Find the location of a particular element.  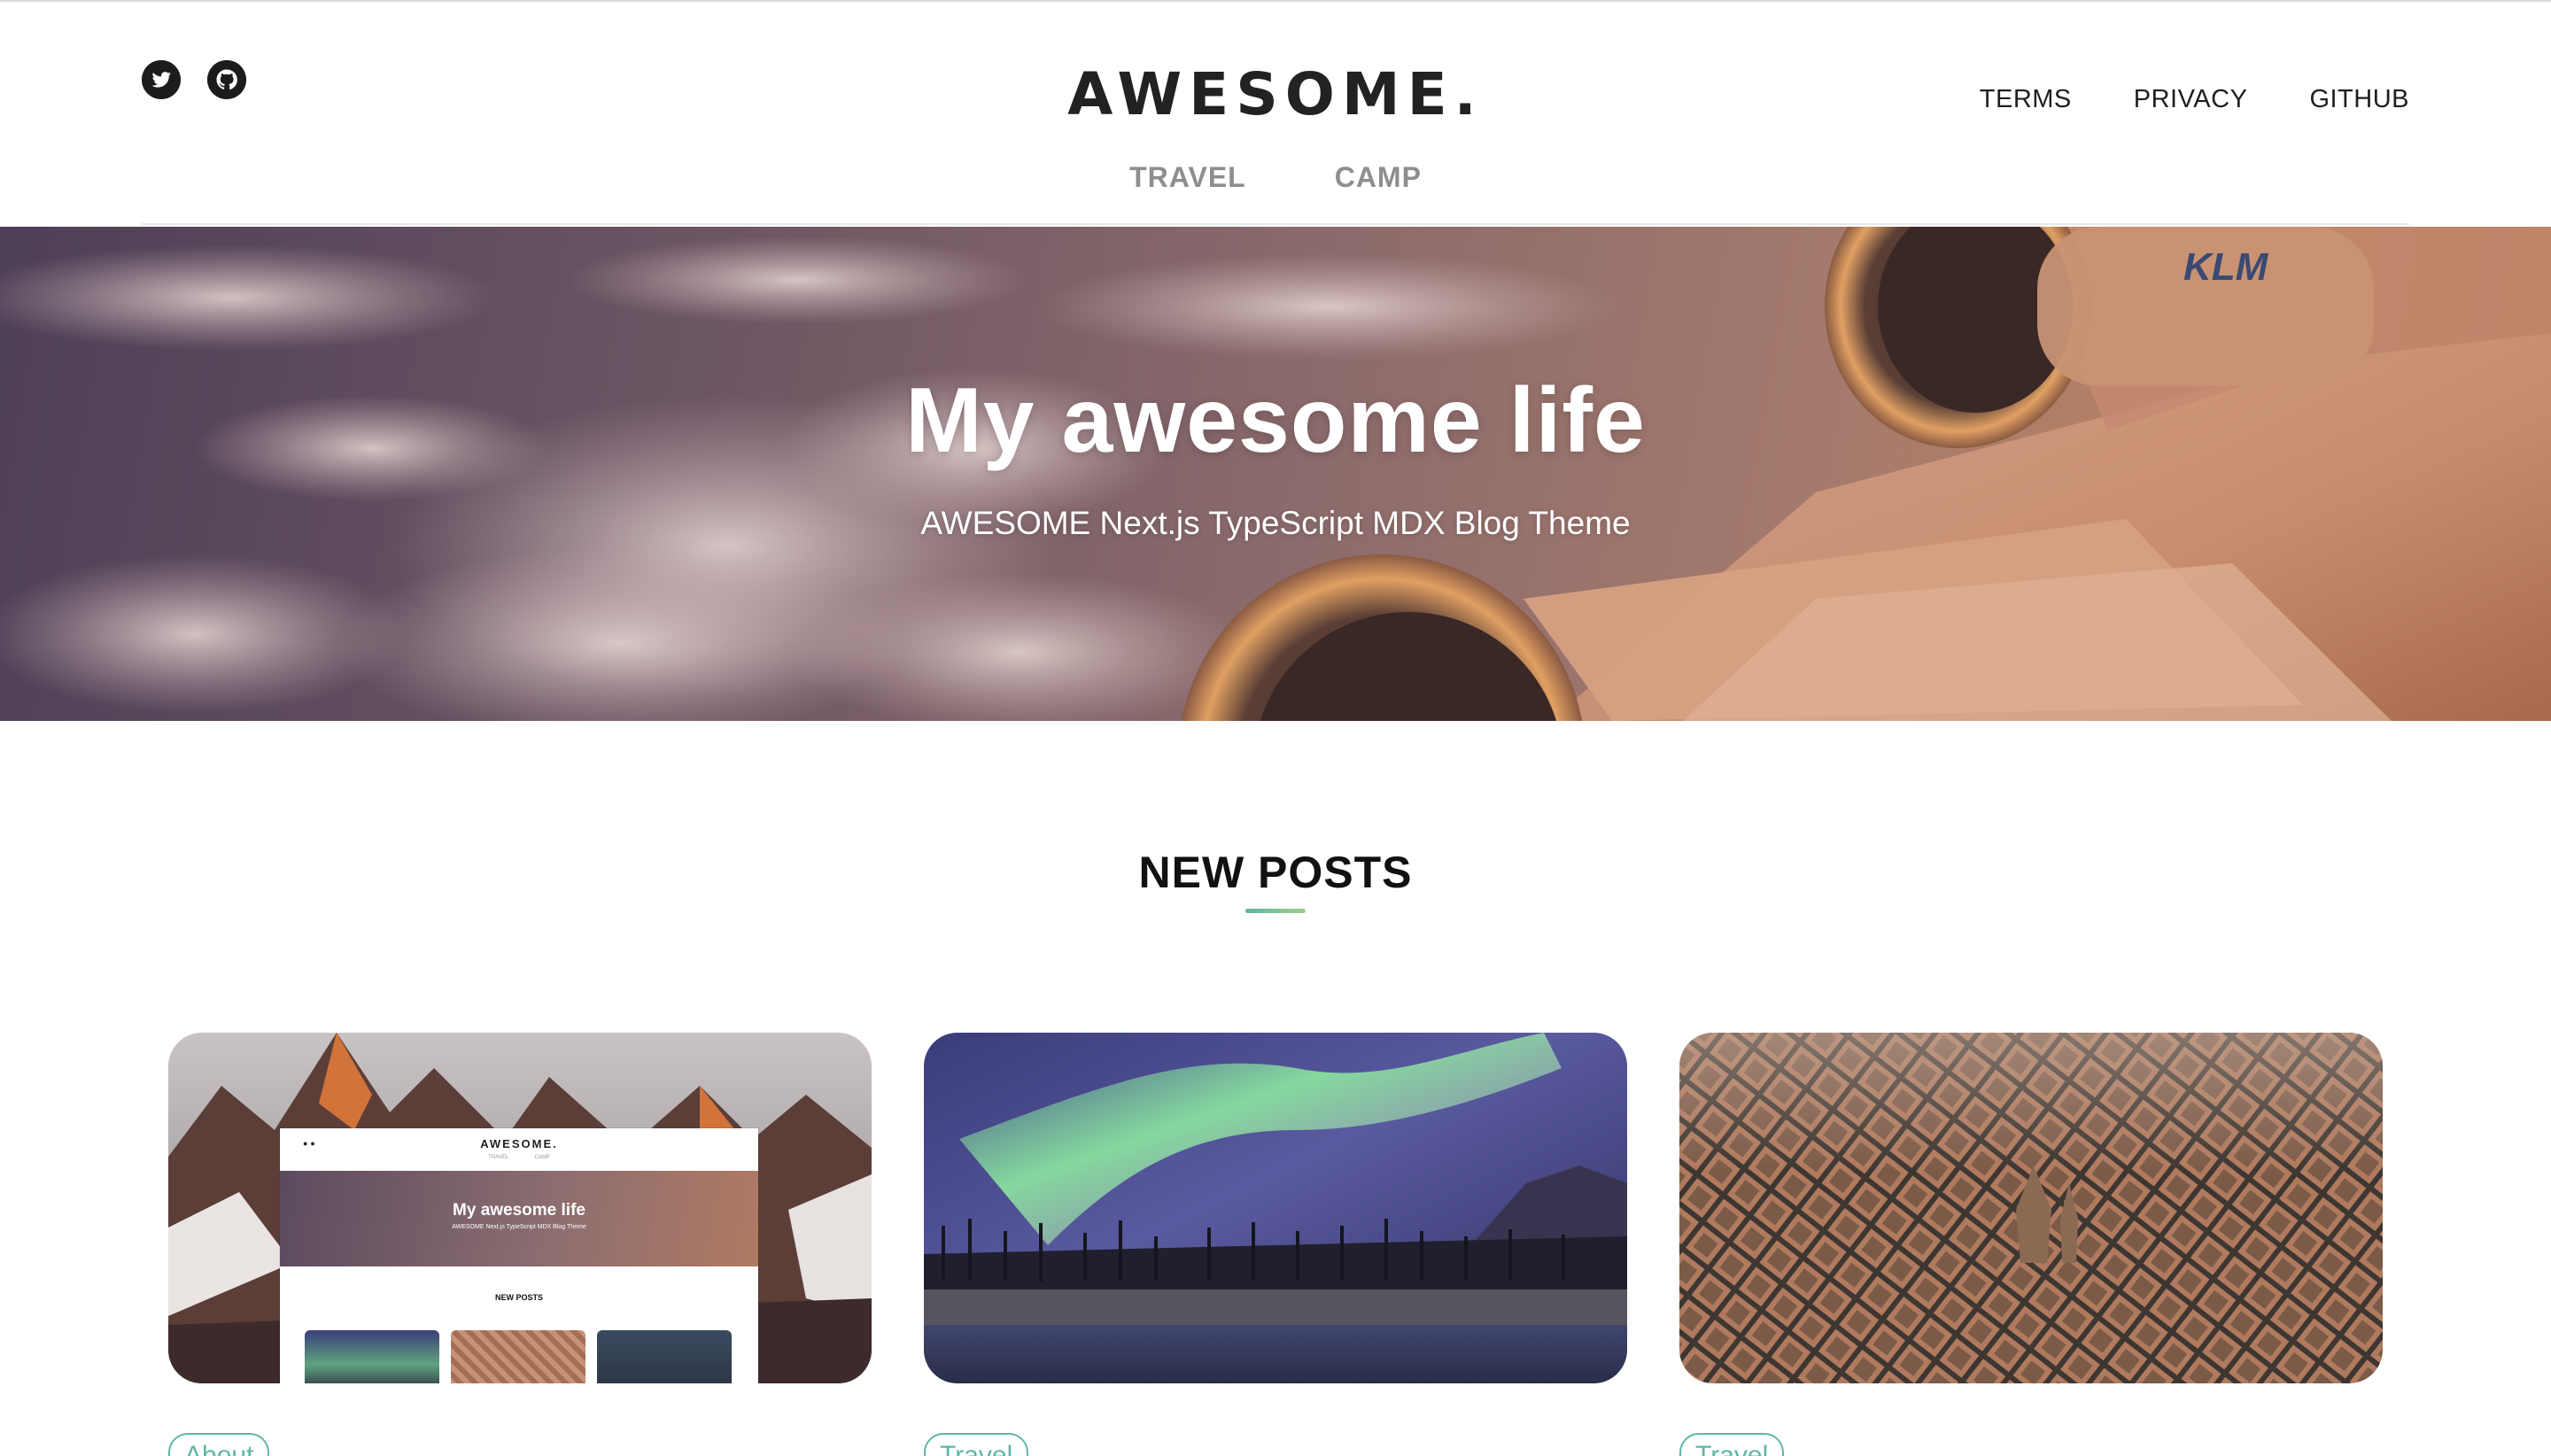

category-nav: TRAVEL CAMP is located at coordinates (1275, 177).